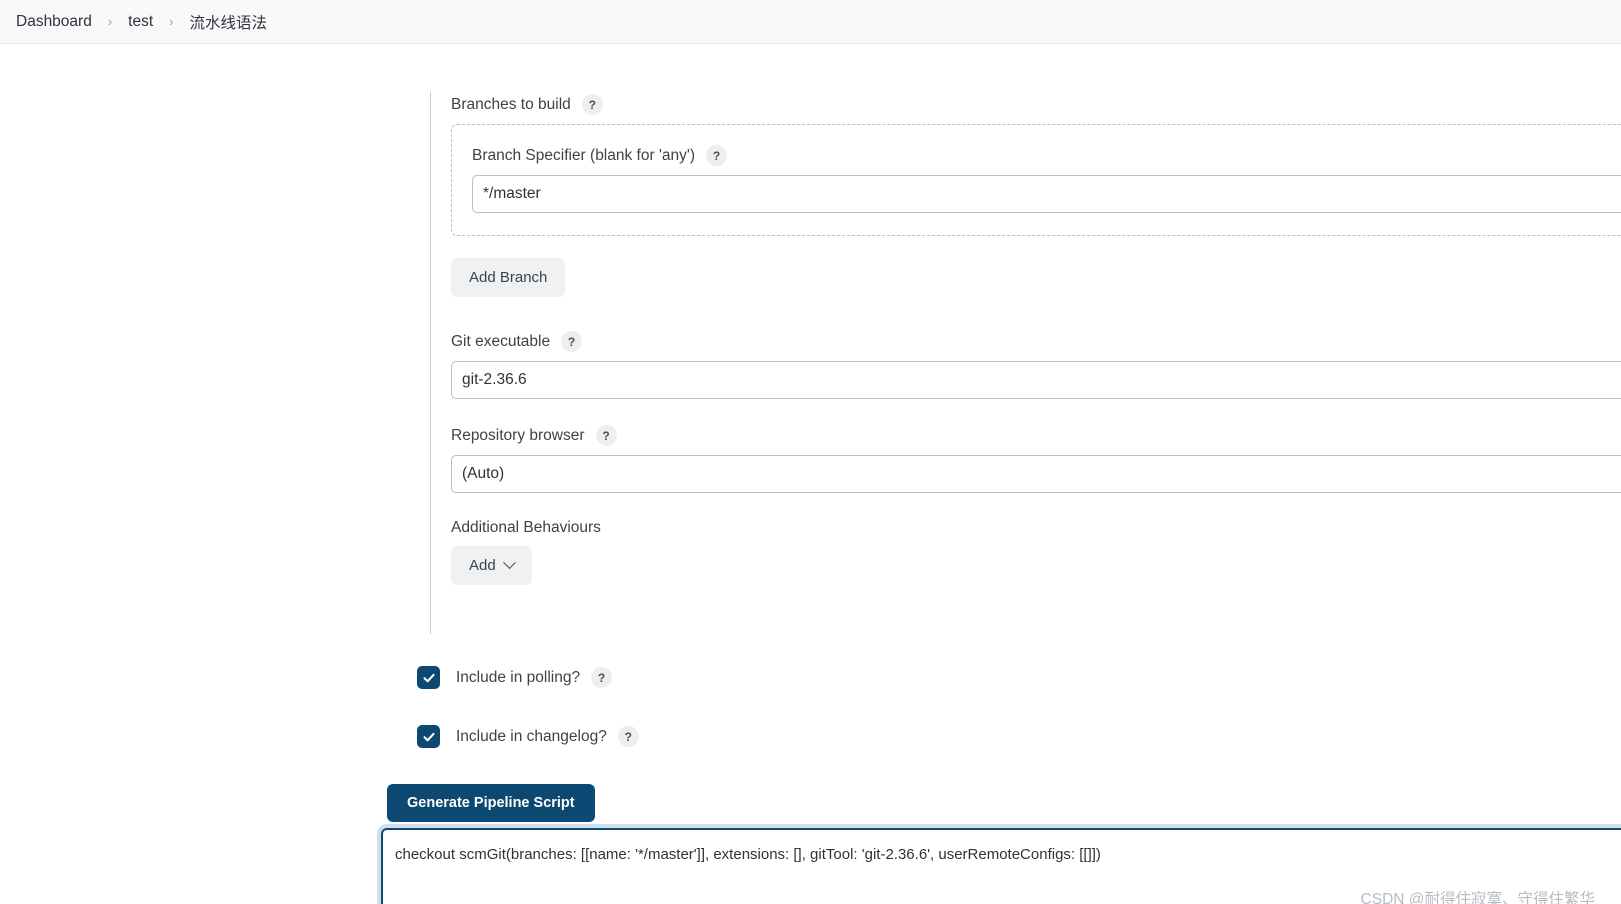  Describe the element at coordinates (1477, 897) in the screenshot. I see `watermark-text: CSDN @耐得住寂寞、守得住繁华` at that location.